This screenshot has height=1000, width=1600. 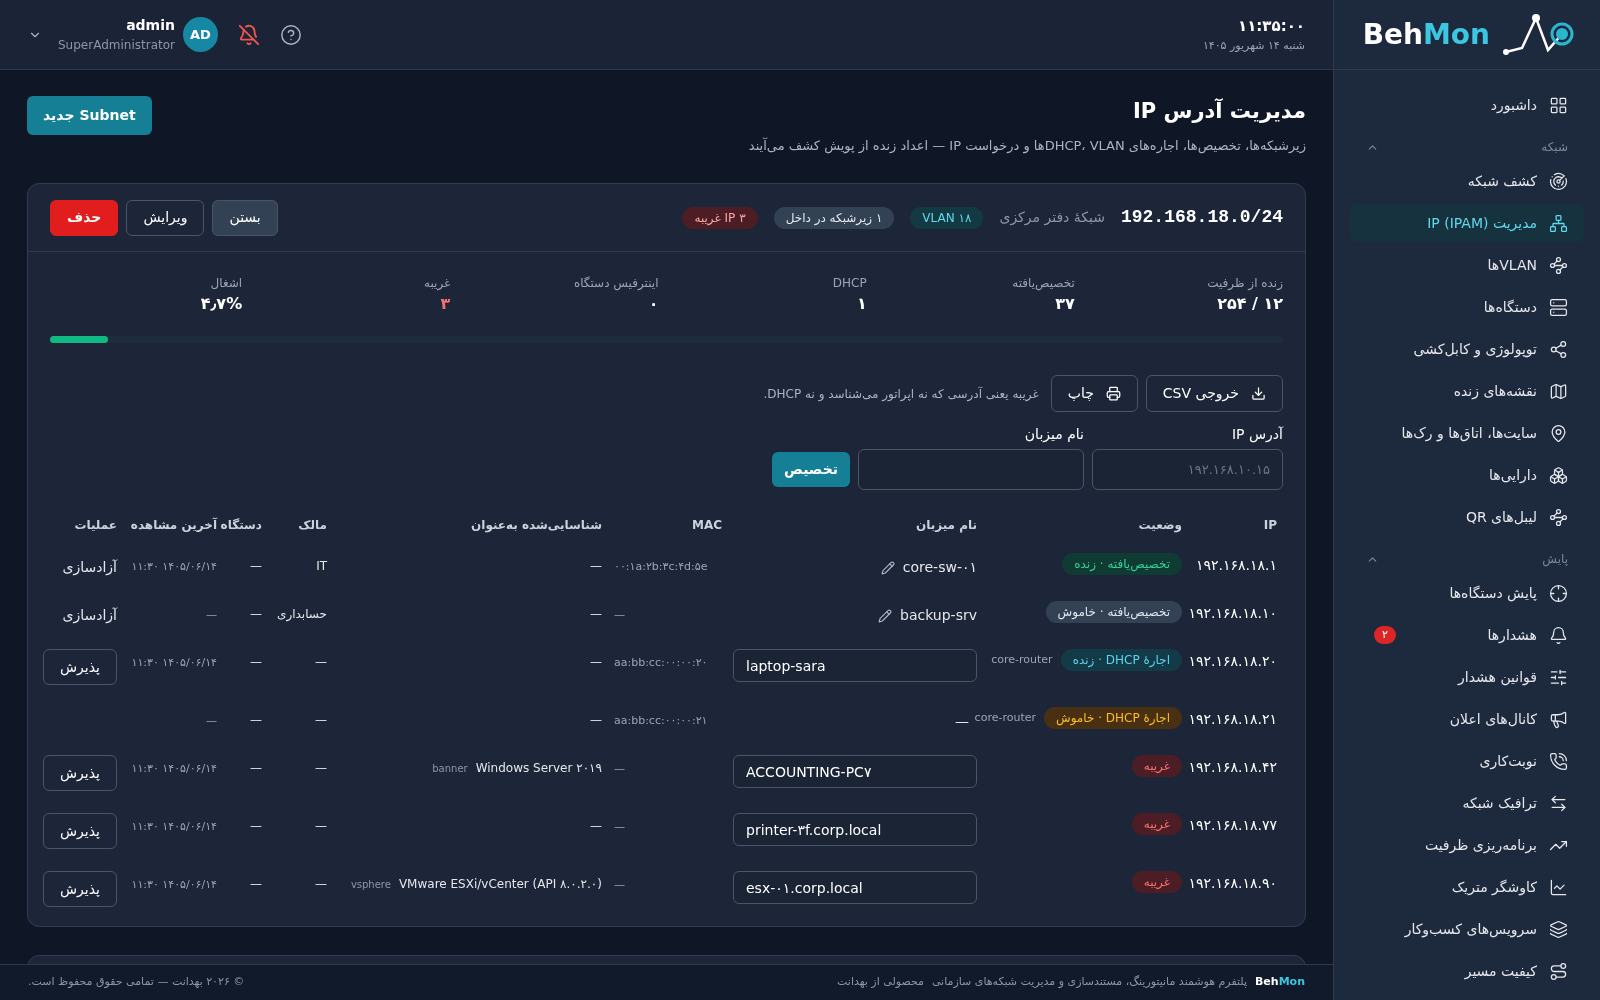 What do you see at coordinates (1232, 767) in the screenshot?
I see `ip-address: ۱۹۲.۱۶۸.۱۸.۴۲` at bounding box center [1232, 767].